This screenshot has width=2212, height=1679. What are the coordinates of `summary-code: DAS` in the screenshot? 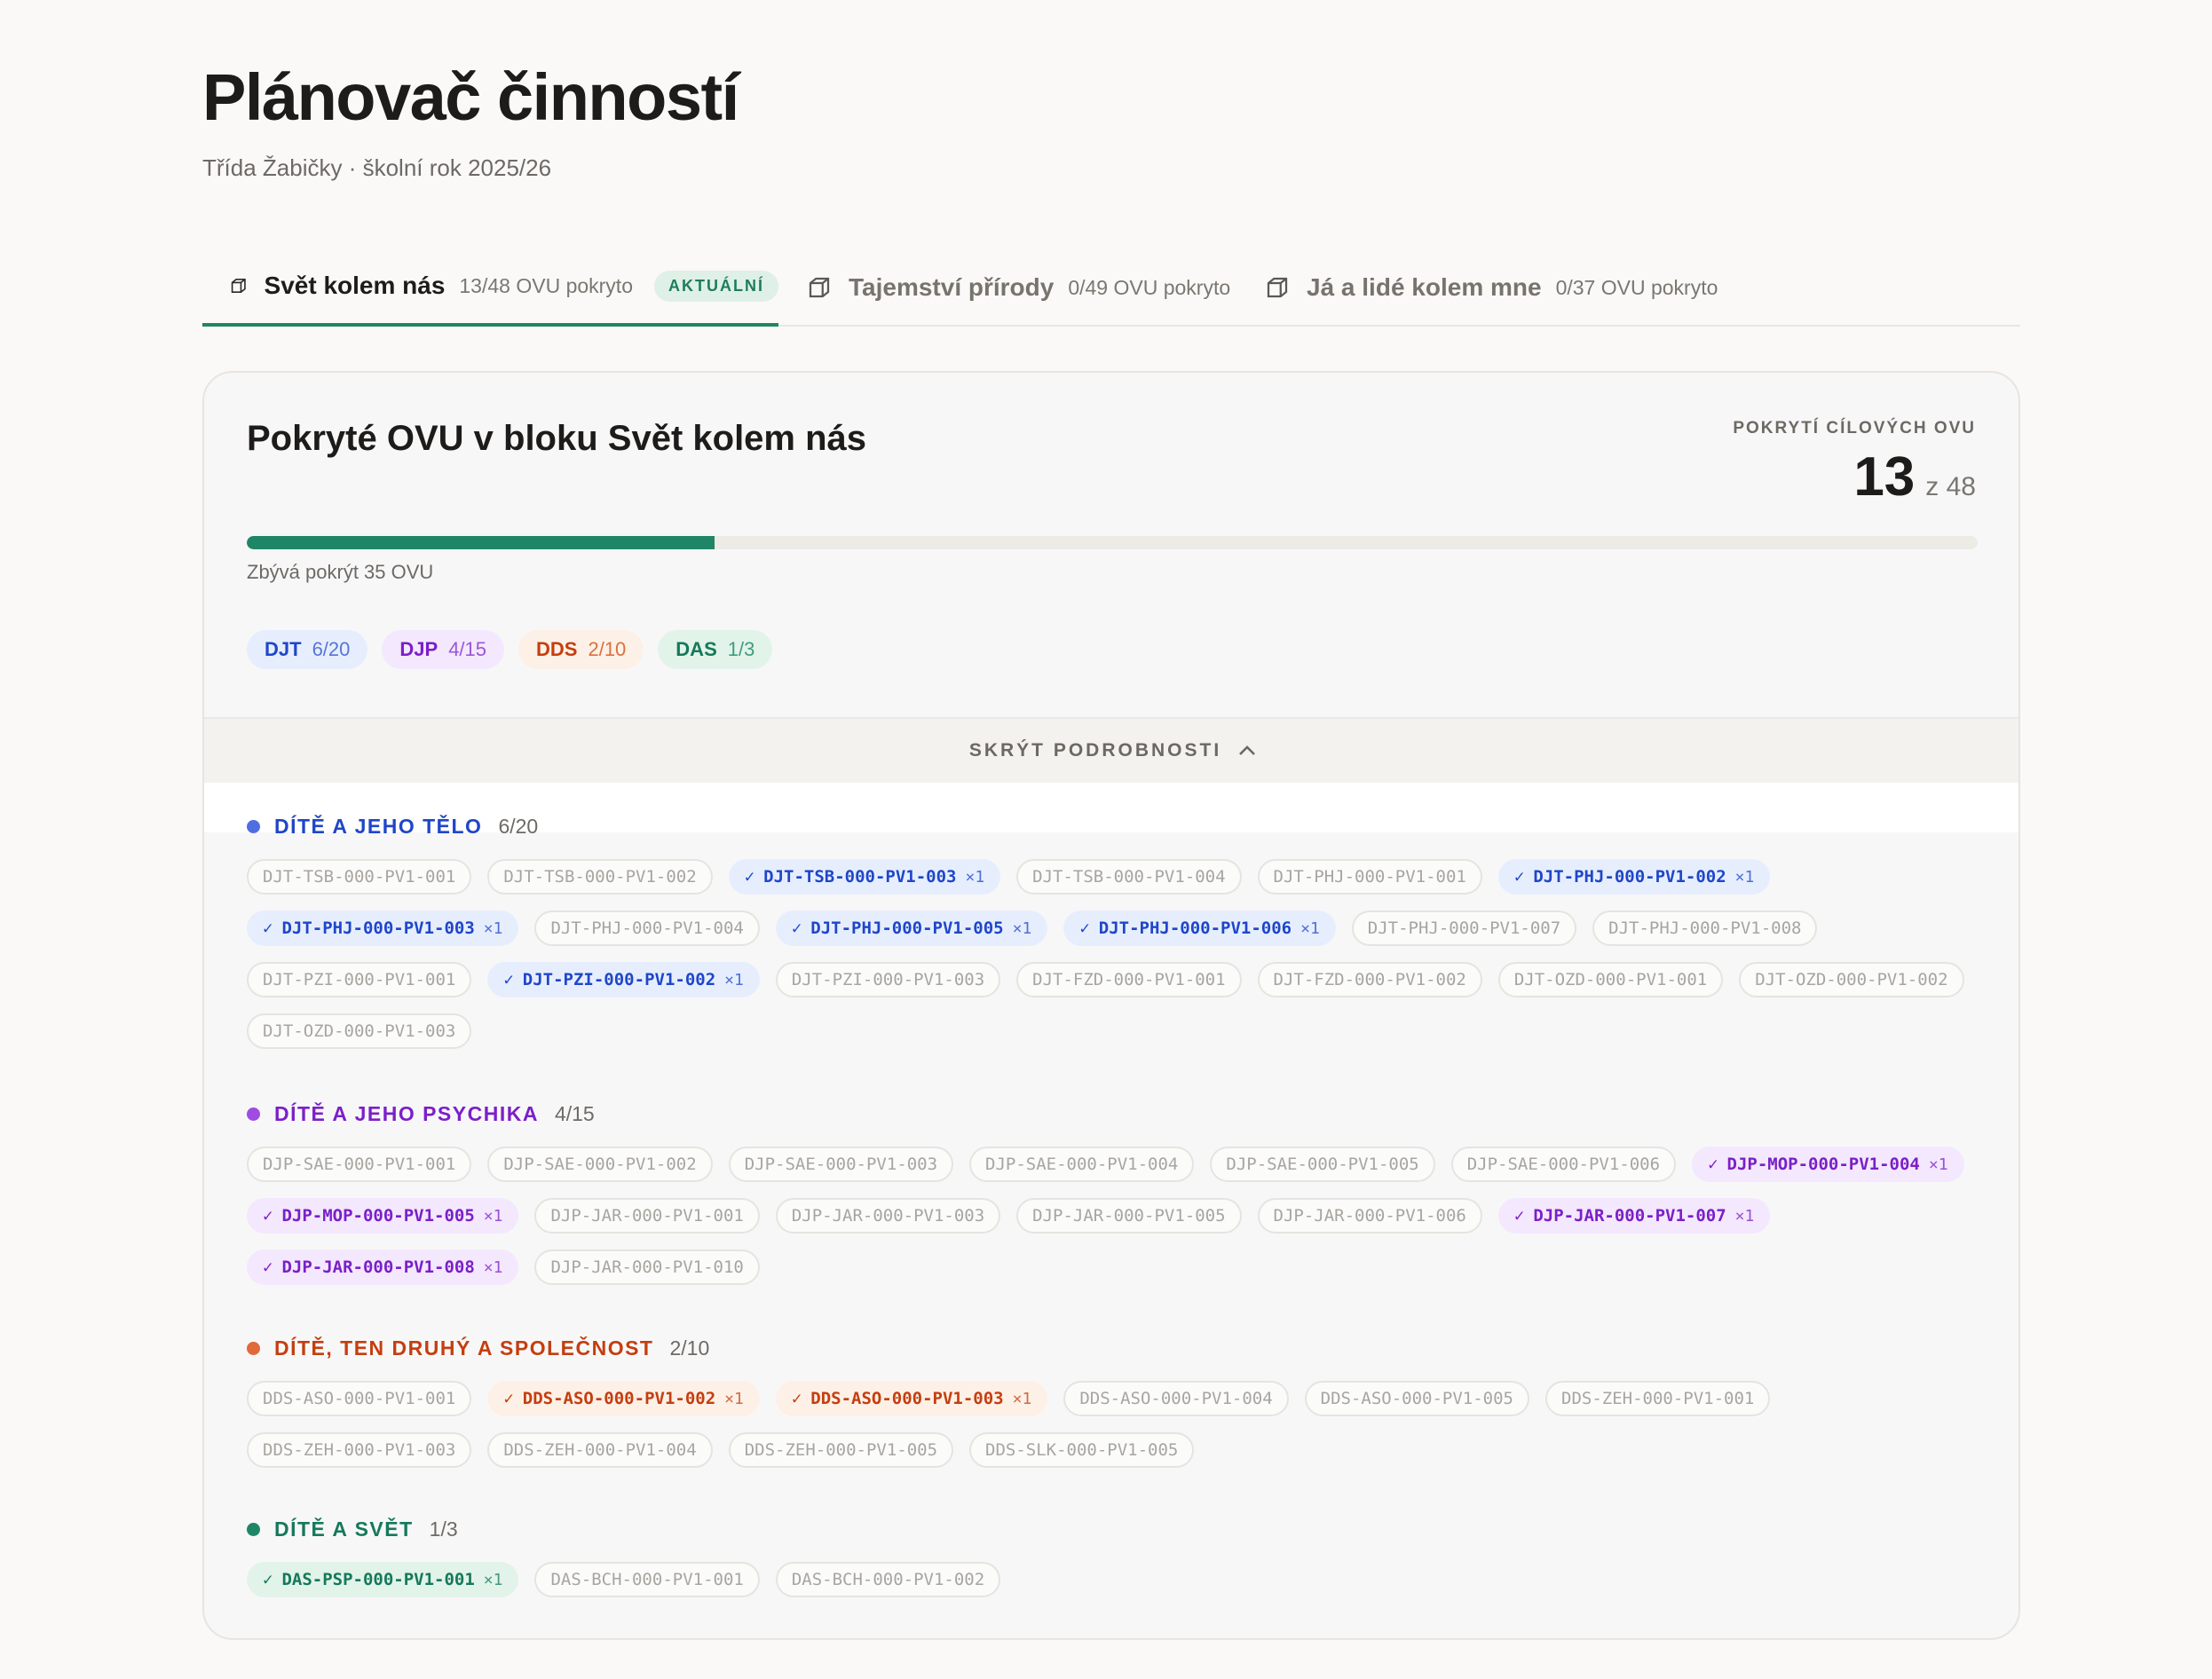 It's located at (696, 649).